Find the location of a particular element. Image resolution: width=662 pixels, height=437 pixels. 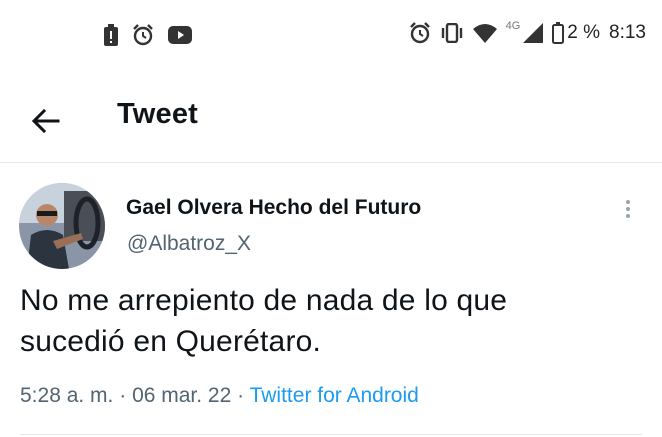

page-title: Tweet is located at coordinates (158, 114).